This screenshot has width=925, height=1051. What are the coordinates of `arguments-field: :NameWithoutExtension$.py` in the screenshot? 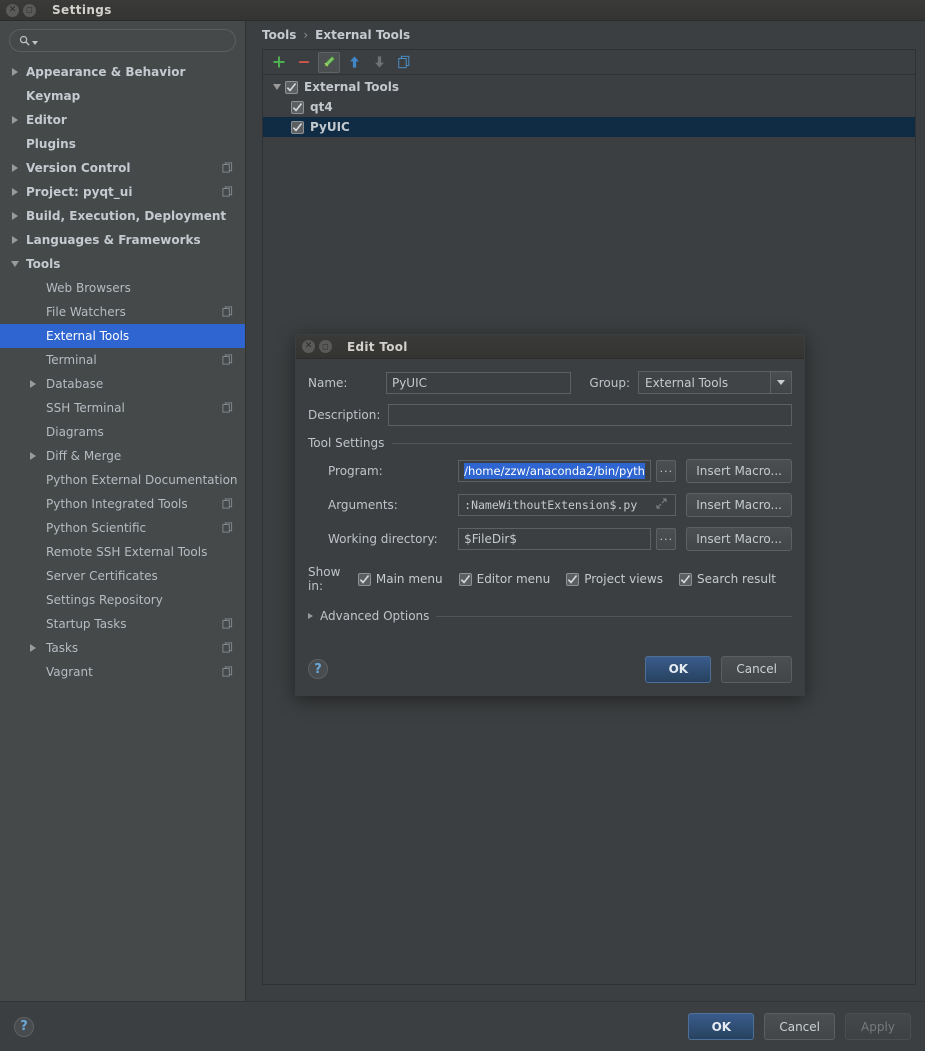 It's located at (567, 505).